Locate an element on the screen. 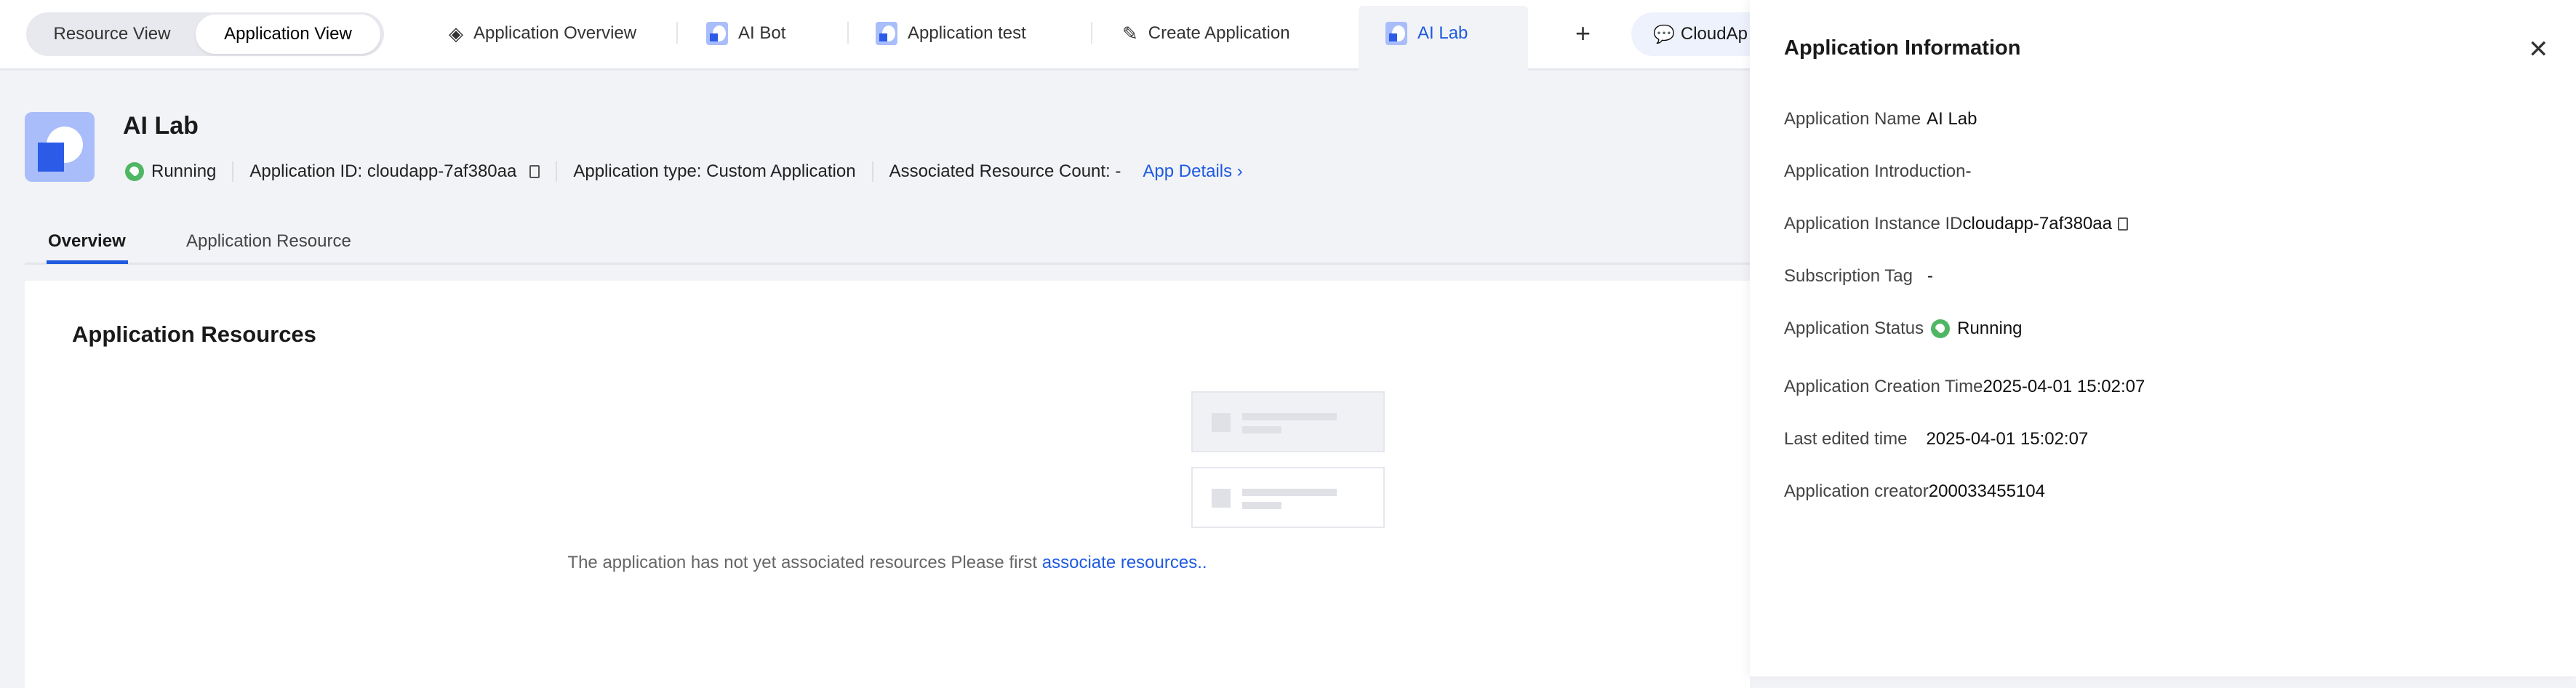 Image resolution: width=2576 pixels, height=688 pixels. tab-ai-lab: AI Lab is located at coordinates (1426, 33).